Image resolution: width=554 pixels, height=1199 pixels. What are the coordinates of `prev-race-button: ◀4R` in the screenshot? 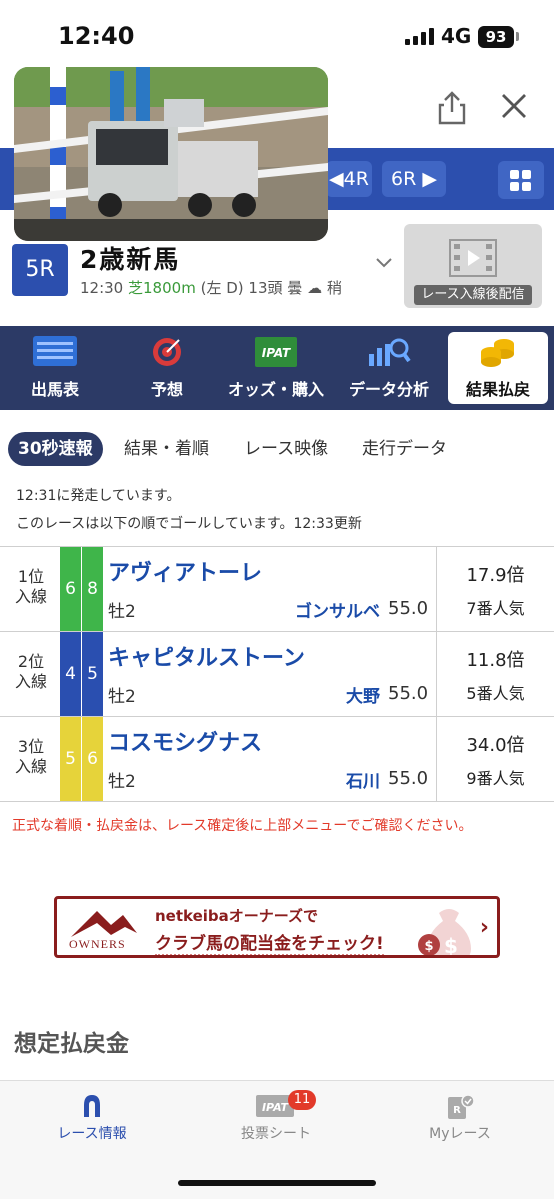 It's located at (349, 179).